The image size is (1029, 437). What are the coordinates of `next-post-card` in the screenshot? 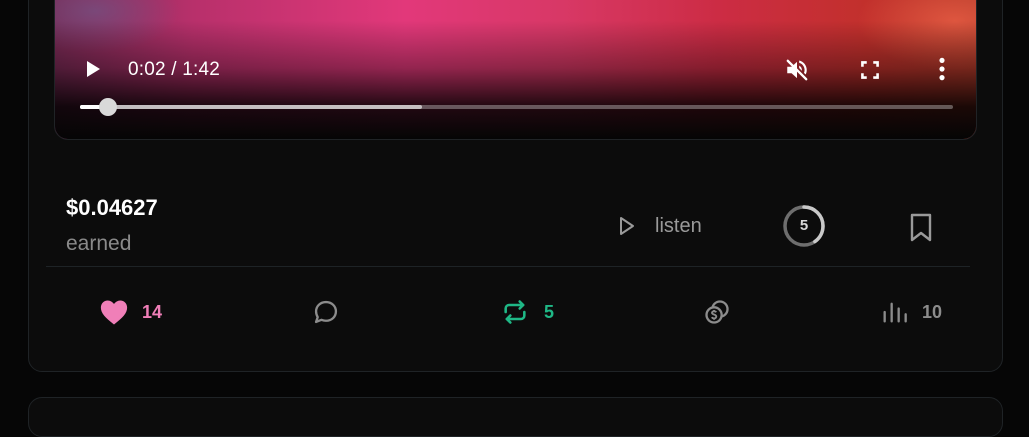 It's located at (515, 417).